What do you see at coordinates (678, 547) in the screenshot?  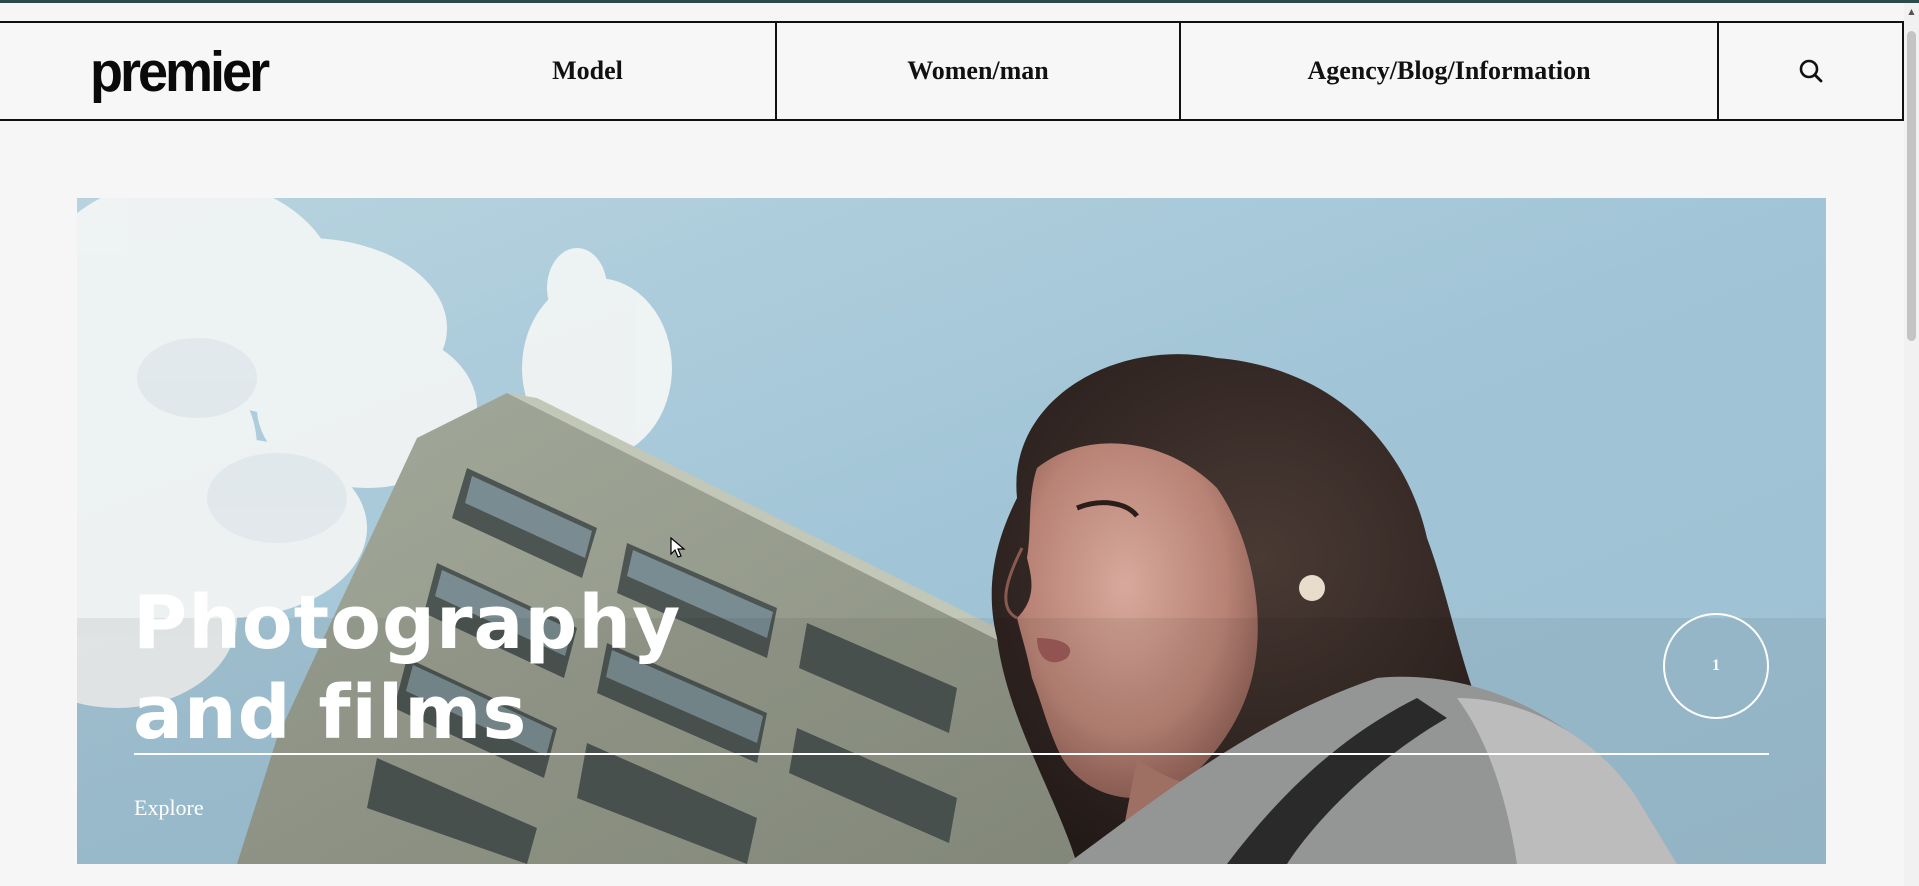 I see `mouse-cursor-icon` at bounding box center [678, 547].